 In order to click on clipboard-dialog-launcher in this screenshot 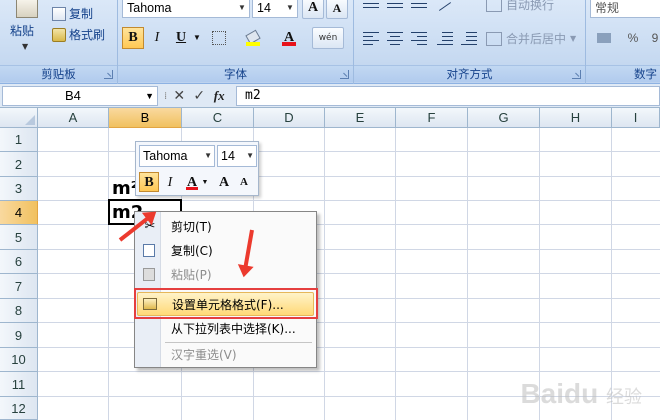, I will do `click(108, 74)`.